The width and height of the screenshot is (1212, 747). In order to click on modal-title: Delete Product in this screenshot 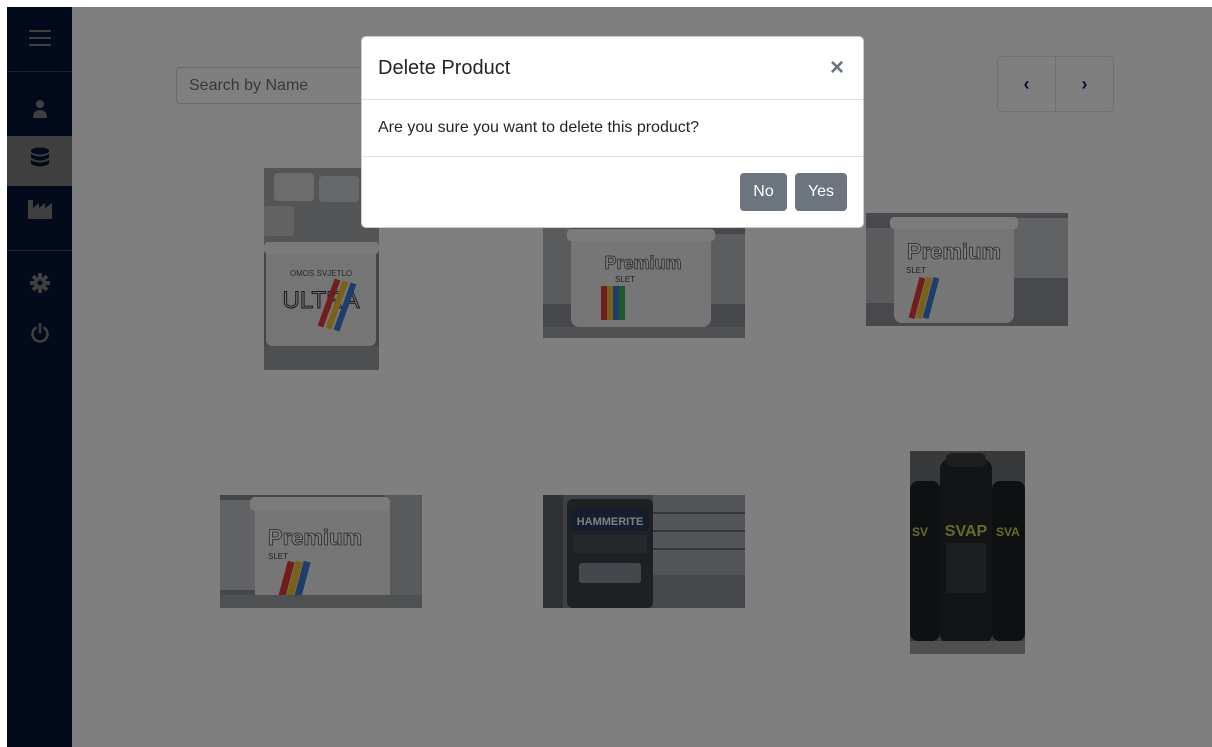, I will do `click(444, 67)`.